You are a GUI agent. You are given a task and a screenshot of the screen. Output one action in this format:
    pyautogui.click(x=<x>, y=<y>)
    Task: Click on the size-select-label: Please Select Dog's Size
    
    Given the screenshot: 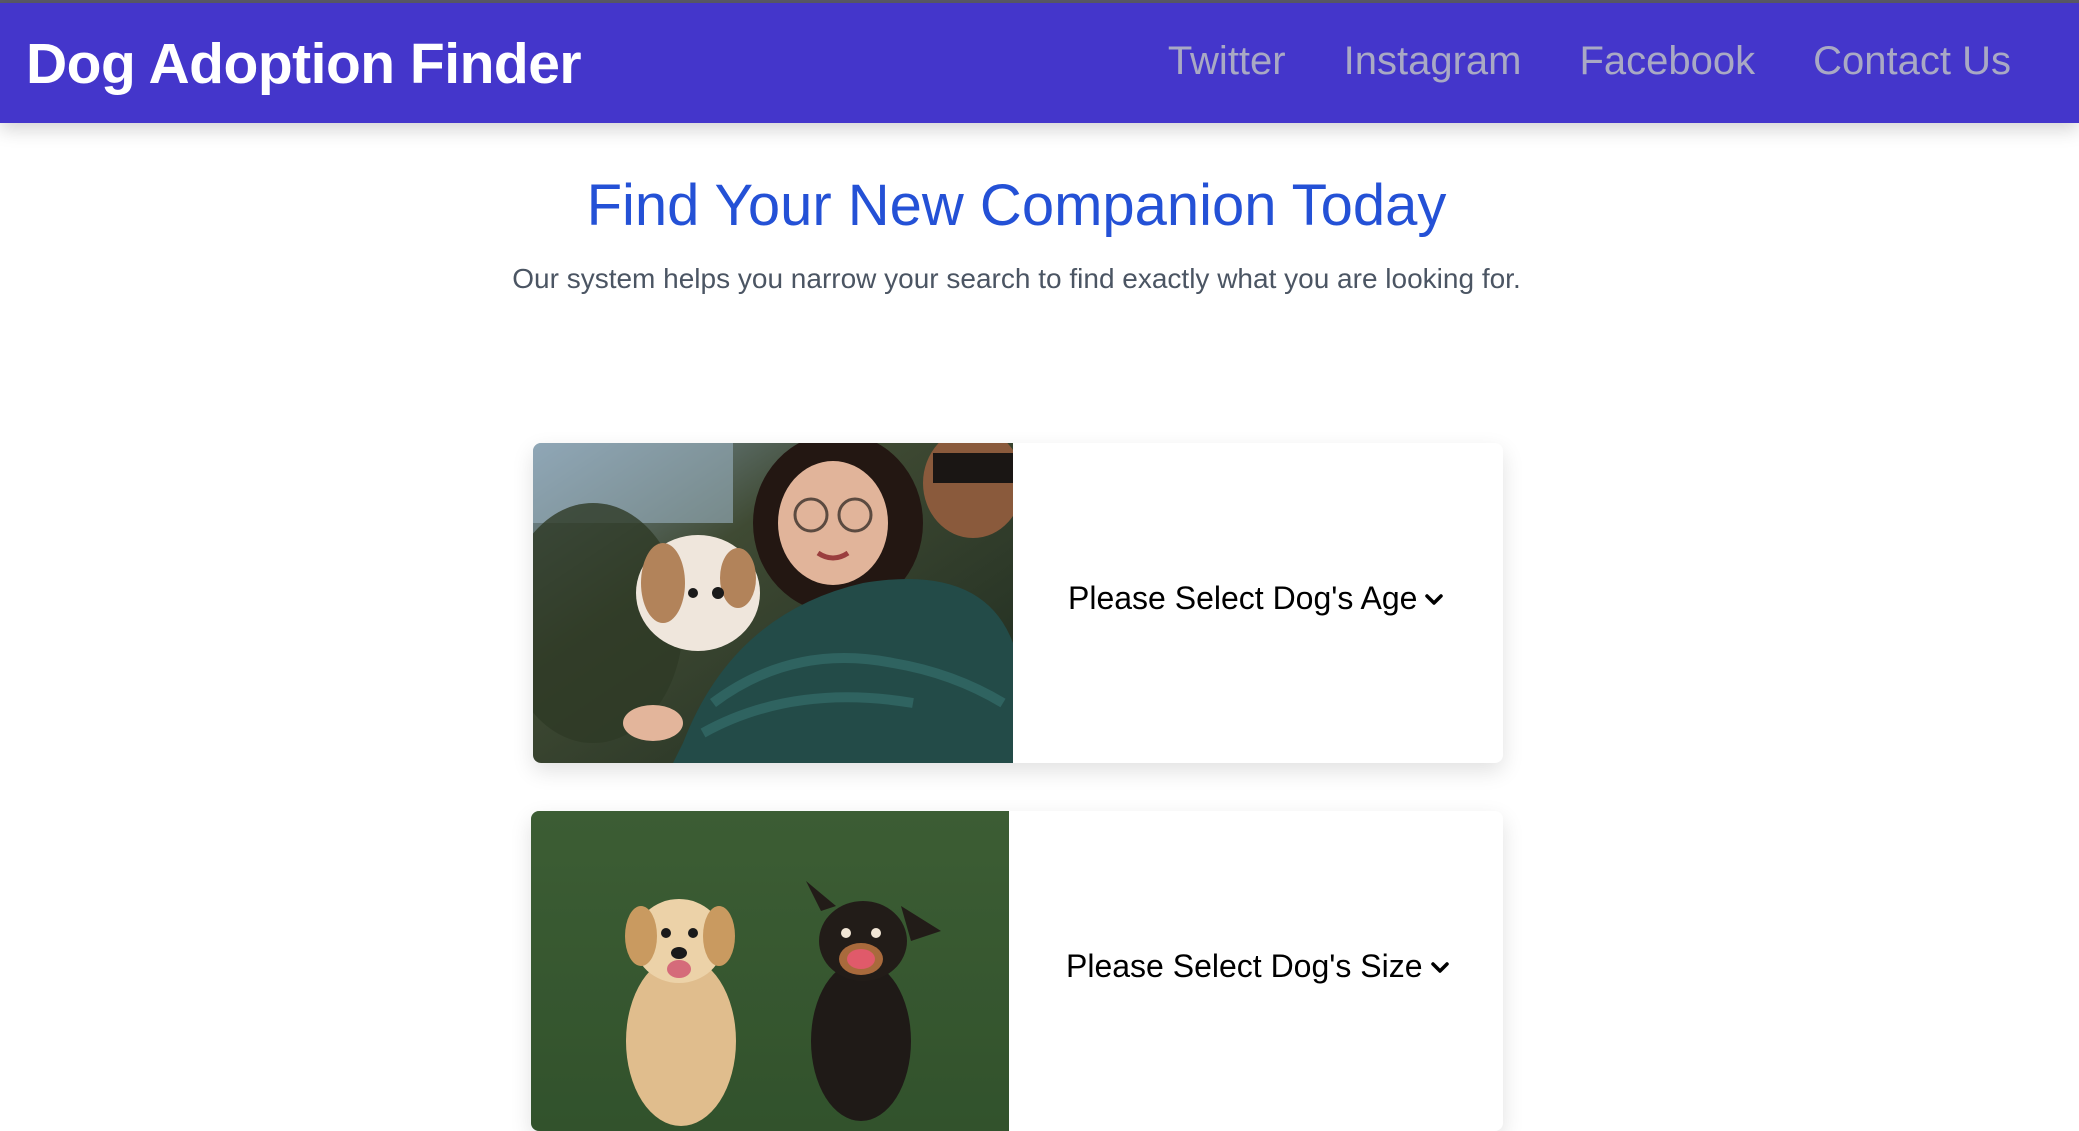 What is the action you would take?
    pyautogui.click(x=1244, y=966)
    